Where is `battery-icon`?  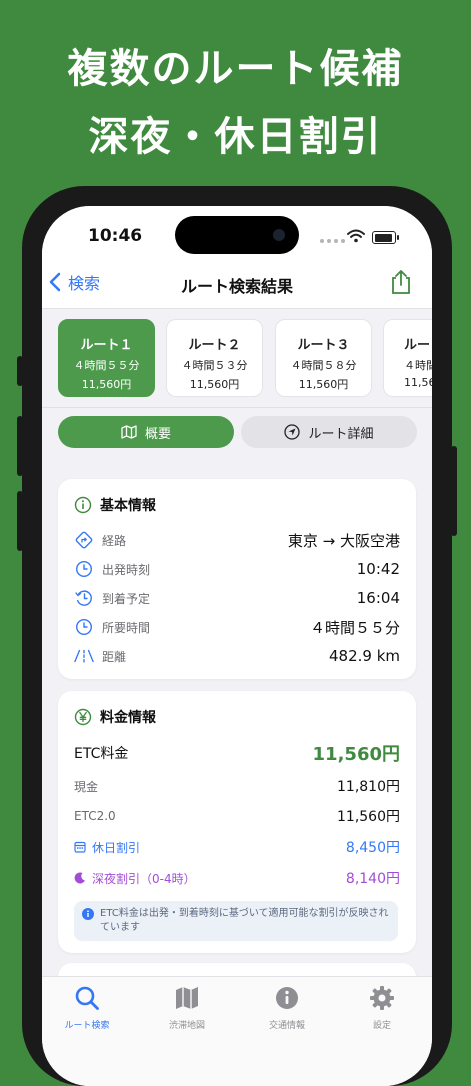
battery-icon is located at coordinates (385, 237).